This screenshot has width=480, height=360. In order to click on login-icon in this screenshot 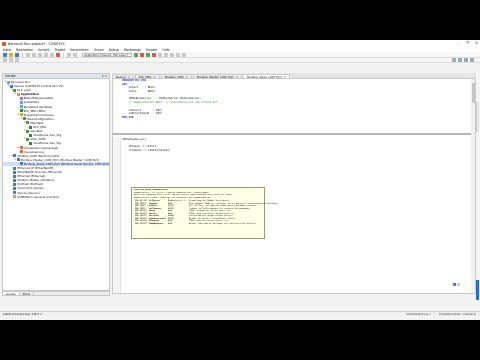, I will do `click(136, 54)`.